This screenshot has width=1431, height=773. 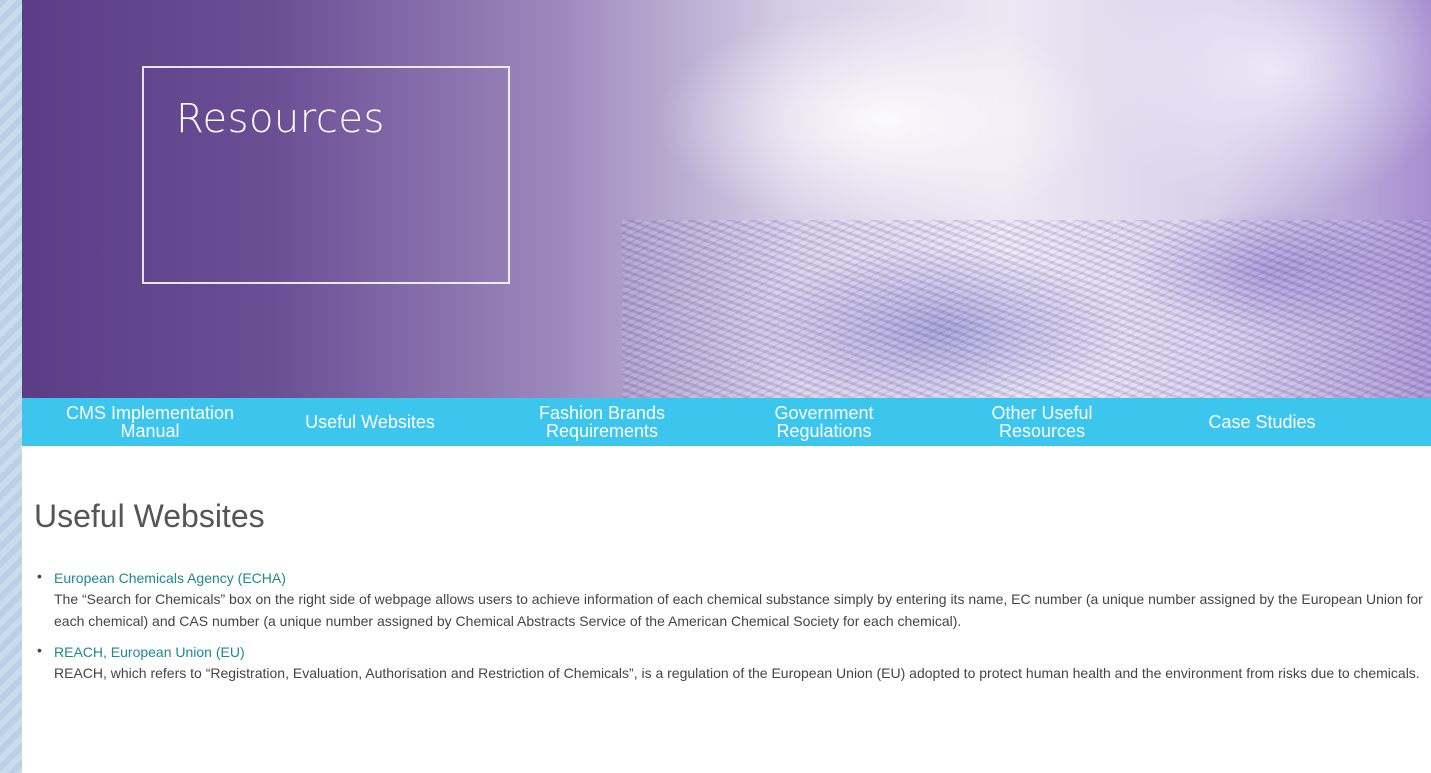 What do you see at coordinates (11, 386) in the screenshot?
I see `background-frame` at bounding box center [11, 386].